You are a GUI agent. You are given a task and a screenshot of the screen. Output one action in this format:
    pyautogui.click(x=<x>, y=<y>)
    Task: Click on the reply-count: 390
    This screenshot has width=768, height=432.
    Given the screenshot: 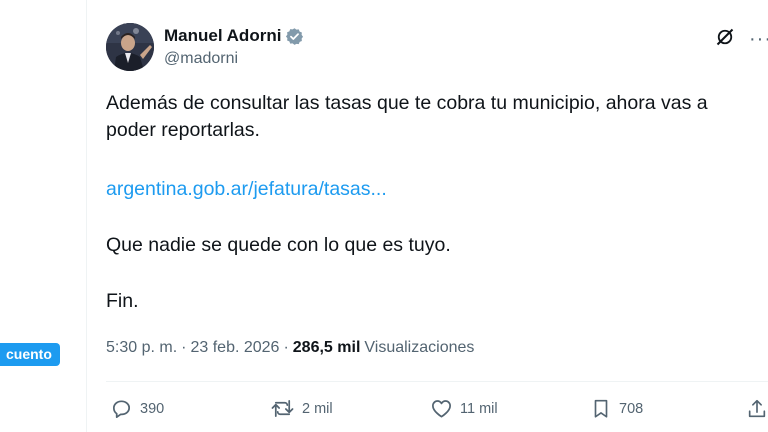 What is the action you would take?
    pyautogui.click(x=152, y=408)
    